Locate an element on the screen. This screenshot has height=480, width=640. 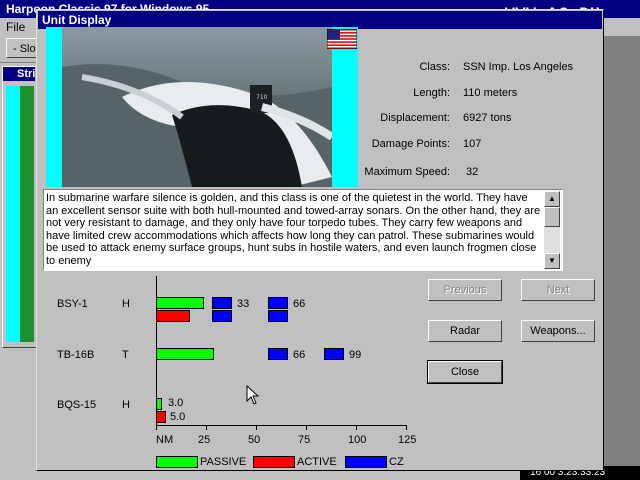
radar-button: Radar is located at coordinates (465, 331).